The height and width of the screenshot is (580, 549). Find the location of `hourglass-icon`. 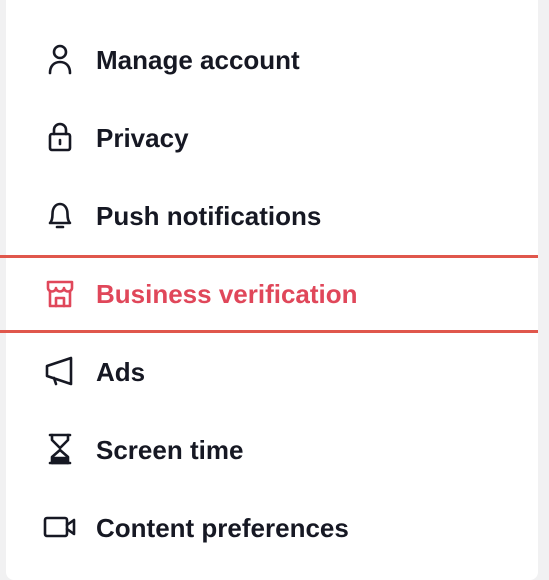

hourglass-icon is located at coordinates (60, 449).